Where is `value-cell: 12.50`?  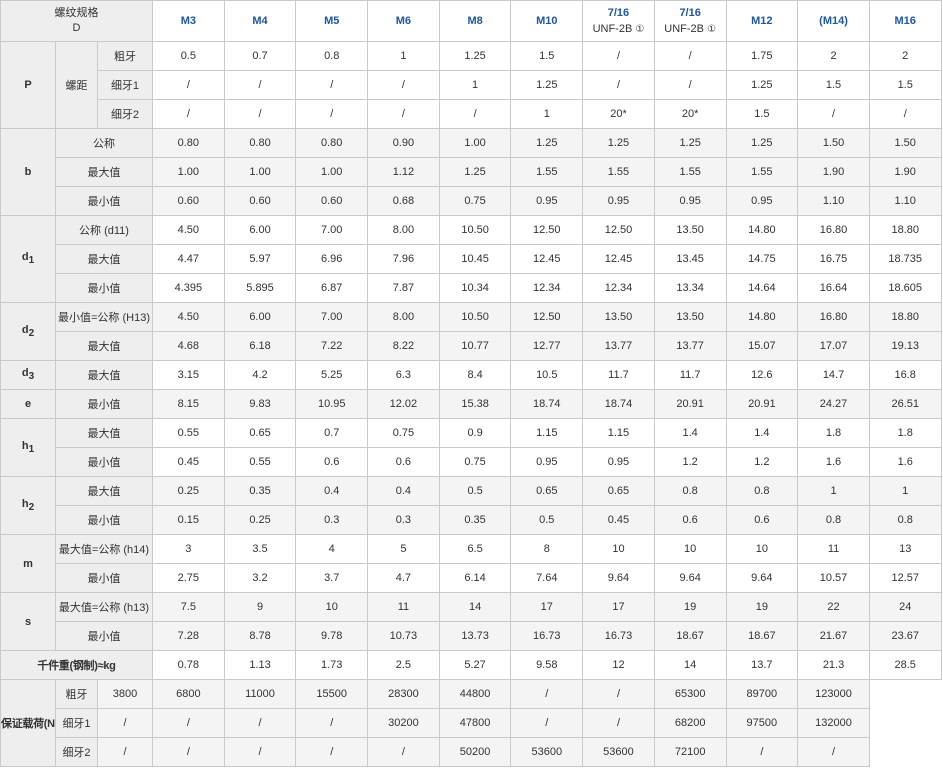
value-cell: 12.50 is located at coordinates (547, 317).